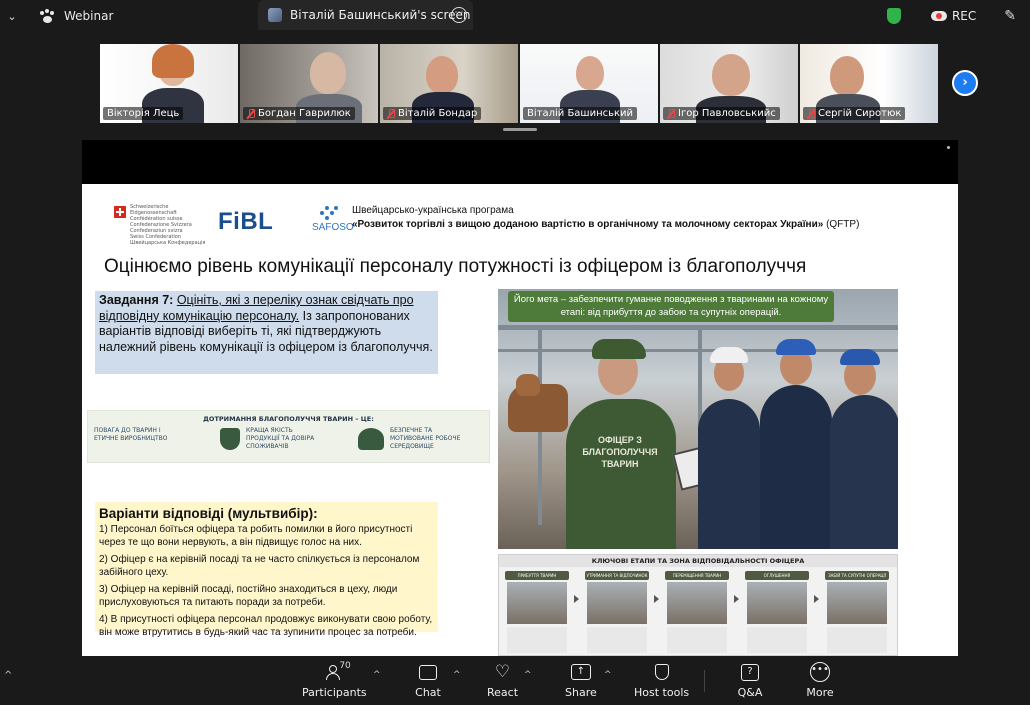 The width and height of the screenshot is (1030, 705). I want to click on toolbar-collapse-chevron: ^, so click(8, 675).